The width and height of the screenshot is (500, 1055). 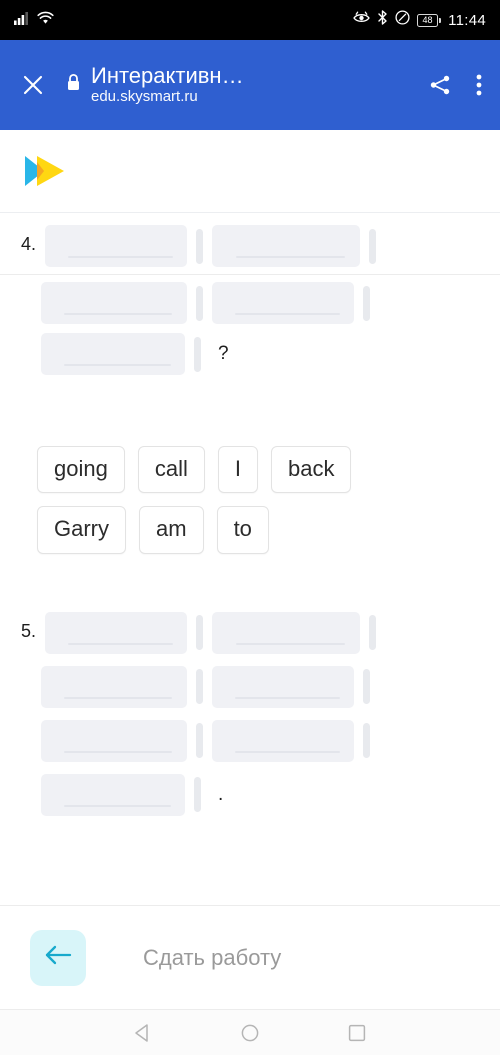 I want to click on page-url: edu.skysmart.ru, so click(x=144, y=96).